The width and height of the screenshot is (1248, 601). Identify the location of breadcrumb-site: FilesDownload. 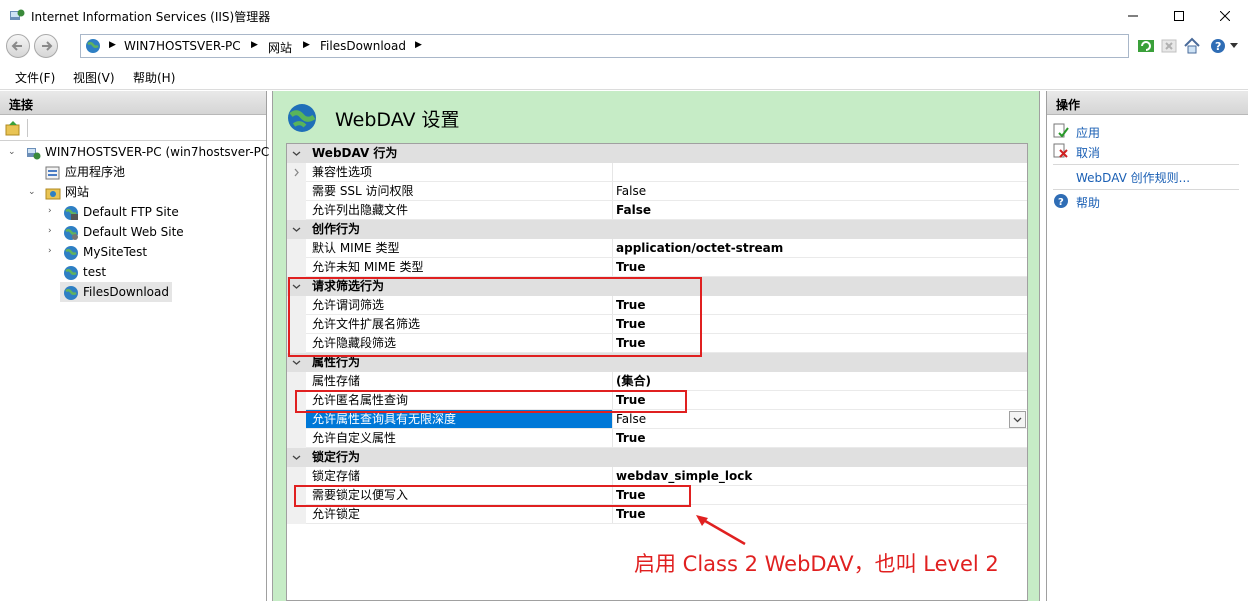
(363, 46).